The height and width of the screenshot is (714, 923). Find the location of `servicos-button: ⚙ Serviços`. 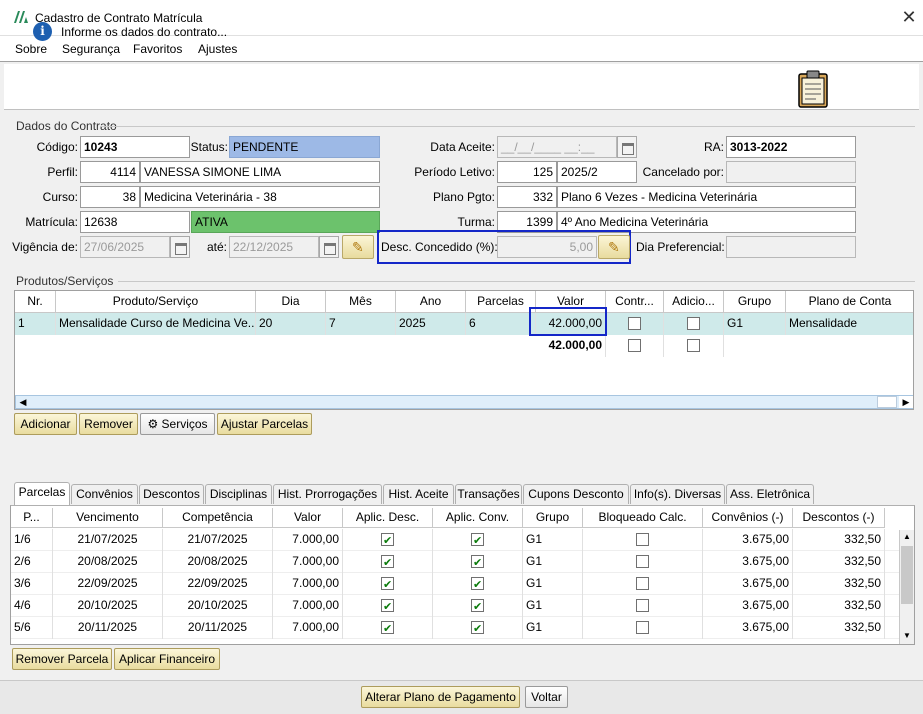

servicos-button: ⚙ Serviços is located at coordinates (177, 424).